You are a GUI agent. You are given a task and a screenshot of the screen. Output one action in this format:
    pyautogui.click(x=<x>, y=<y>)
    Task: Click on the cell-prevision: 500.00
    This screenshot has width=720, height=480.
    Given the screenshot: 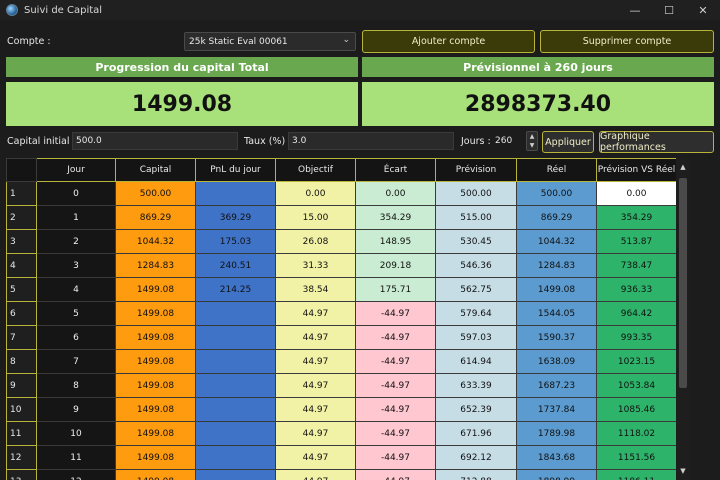 What is the action you would take?
    pyautogui.click(x=476, y=193)
    